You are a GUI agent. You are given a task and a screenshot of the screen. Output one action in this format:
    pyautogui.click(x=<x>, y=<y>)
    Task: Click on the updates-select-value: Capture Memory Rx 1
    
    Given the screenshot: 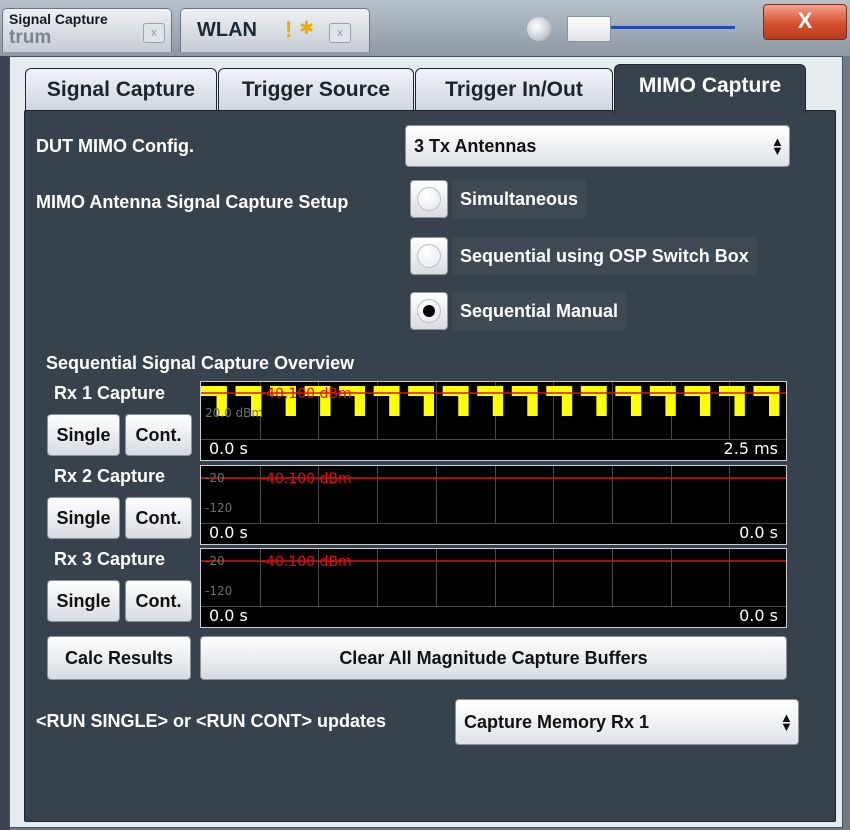 What is the action you would take?
    pyautogui.click(x=557, y=722)
    